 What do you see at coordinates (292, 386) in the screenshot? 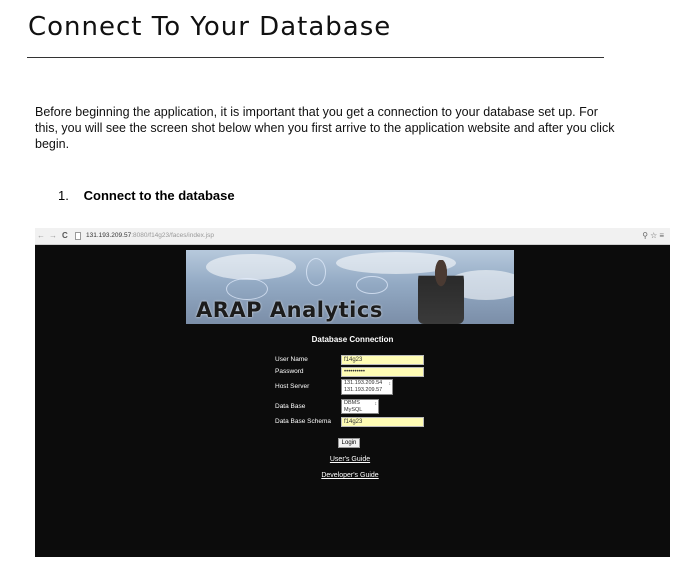
I see `host-label: Host Server` at bounding box center [292, 386].